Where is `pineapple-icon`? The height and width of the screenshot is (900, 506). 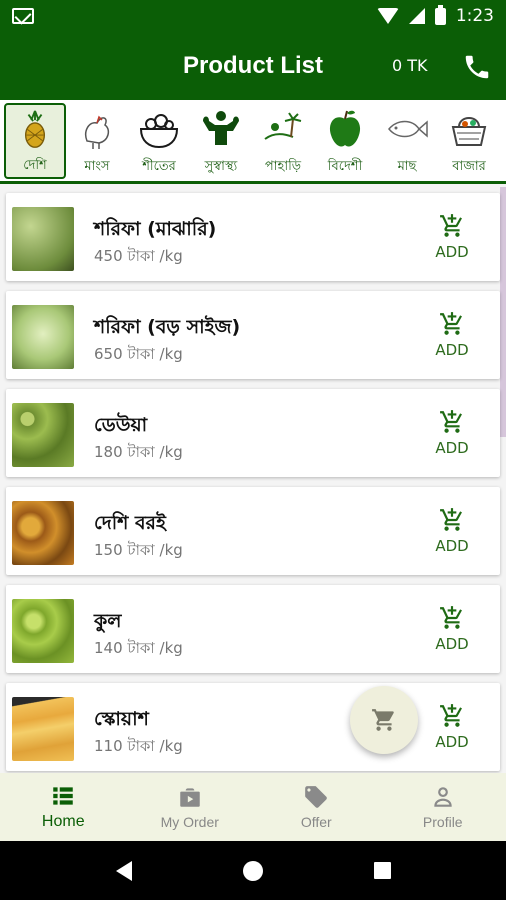 pineapple-icon is located at coordinates (35, 129).